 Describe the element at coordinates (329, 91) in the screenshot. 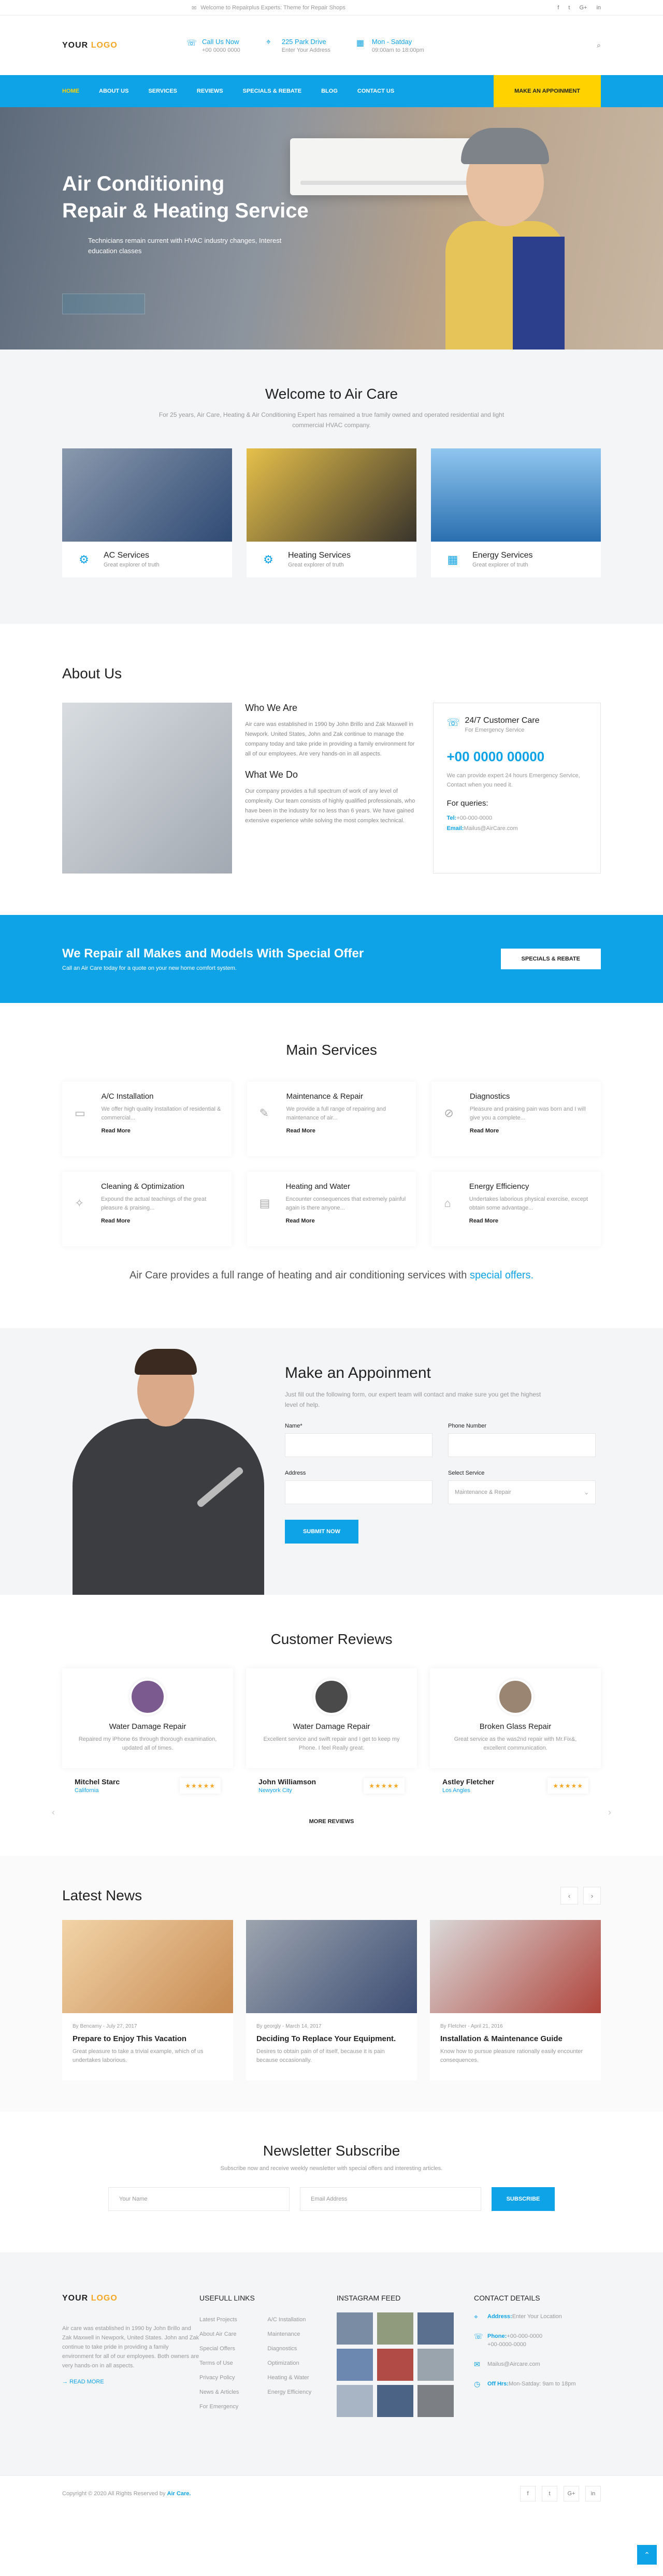

I see `nav-blog: BLOG` at that location.